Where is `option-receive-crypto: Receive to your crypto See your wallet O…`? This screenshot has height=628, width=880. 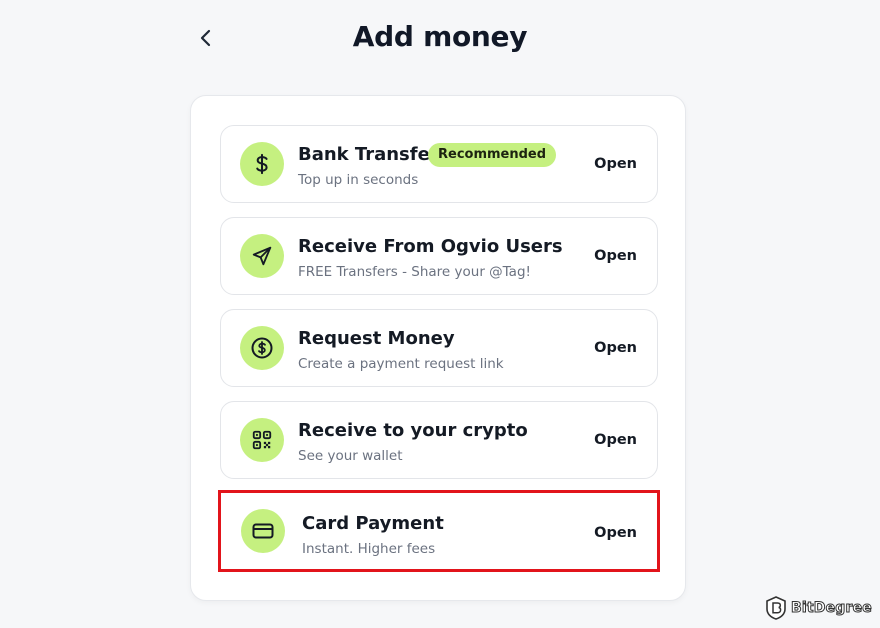
option-receive-crypto: Receive to your crypto See your wallet O… is located at coordinates (439, 440).